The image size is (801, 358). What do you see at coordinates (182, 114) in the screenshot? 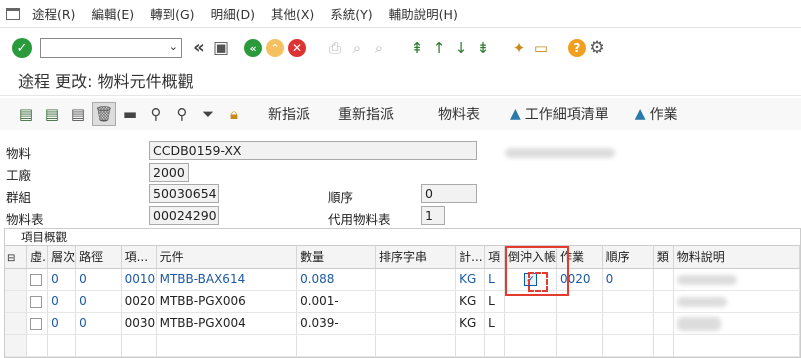
I see `find-next-icon: ⚲` at bounding box center [182, 114].